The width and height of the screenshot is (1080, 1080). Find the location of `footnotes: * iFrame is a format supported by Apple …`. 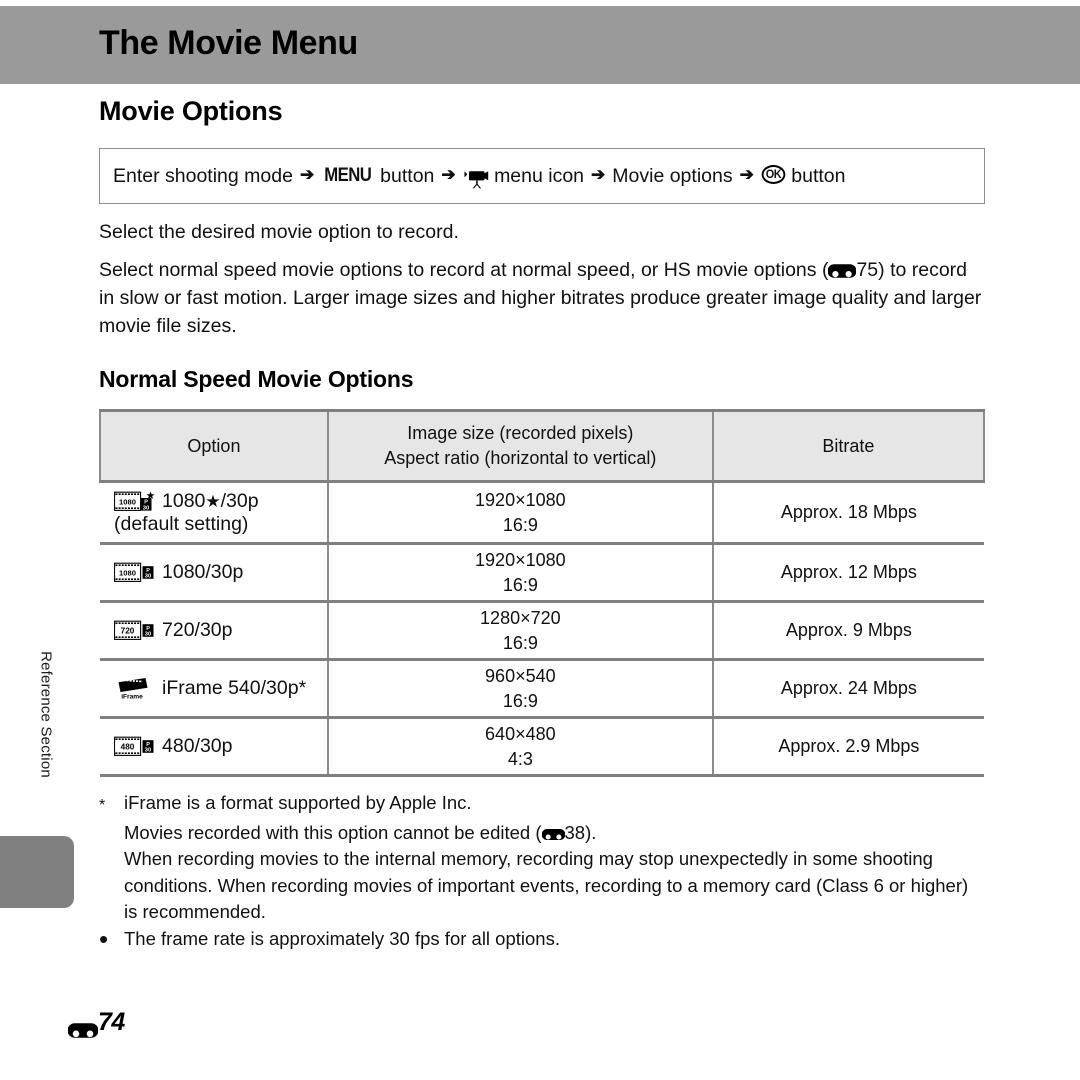

footnotes: * iFrame is a format supported by Apple … is located at coordinates (542, 871).